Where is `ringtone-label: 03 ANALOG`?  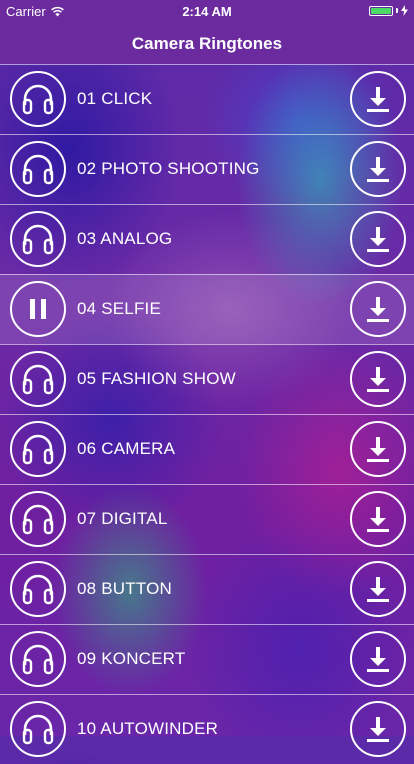
ringtone-label: 03 ANALOG is located at coordinates (125, 238).